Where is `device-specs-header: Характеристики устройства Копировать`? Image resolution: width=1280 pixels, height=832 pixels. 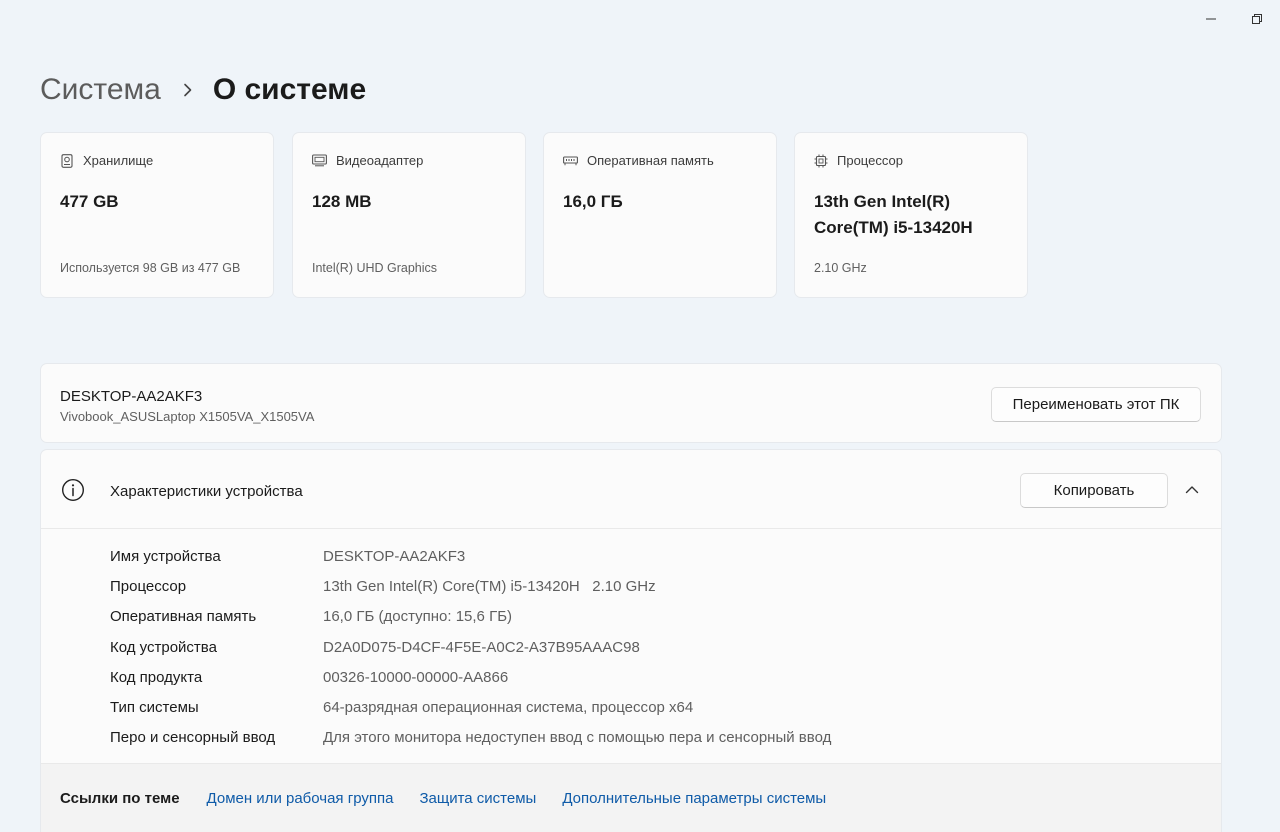 device-specs-header: Характеристики устройства Копировать is located at coordinates (631, 489).